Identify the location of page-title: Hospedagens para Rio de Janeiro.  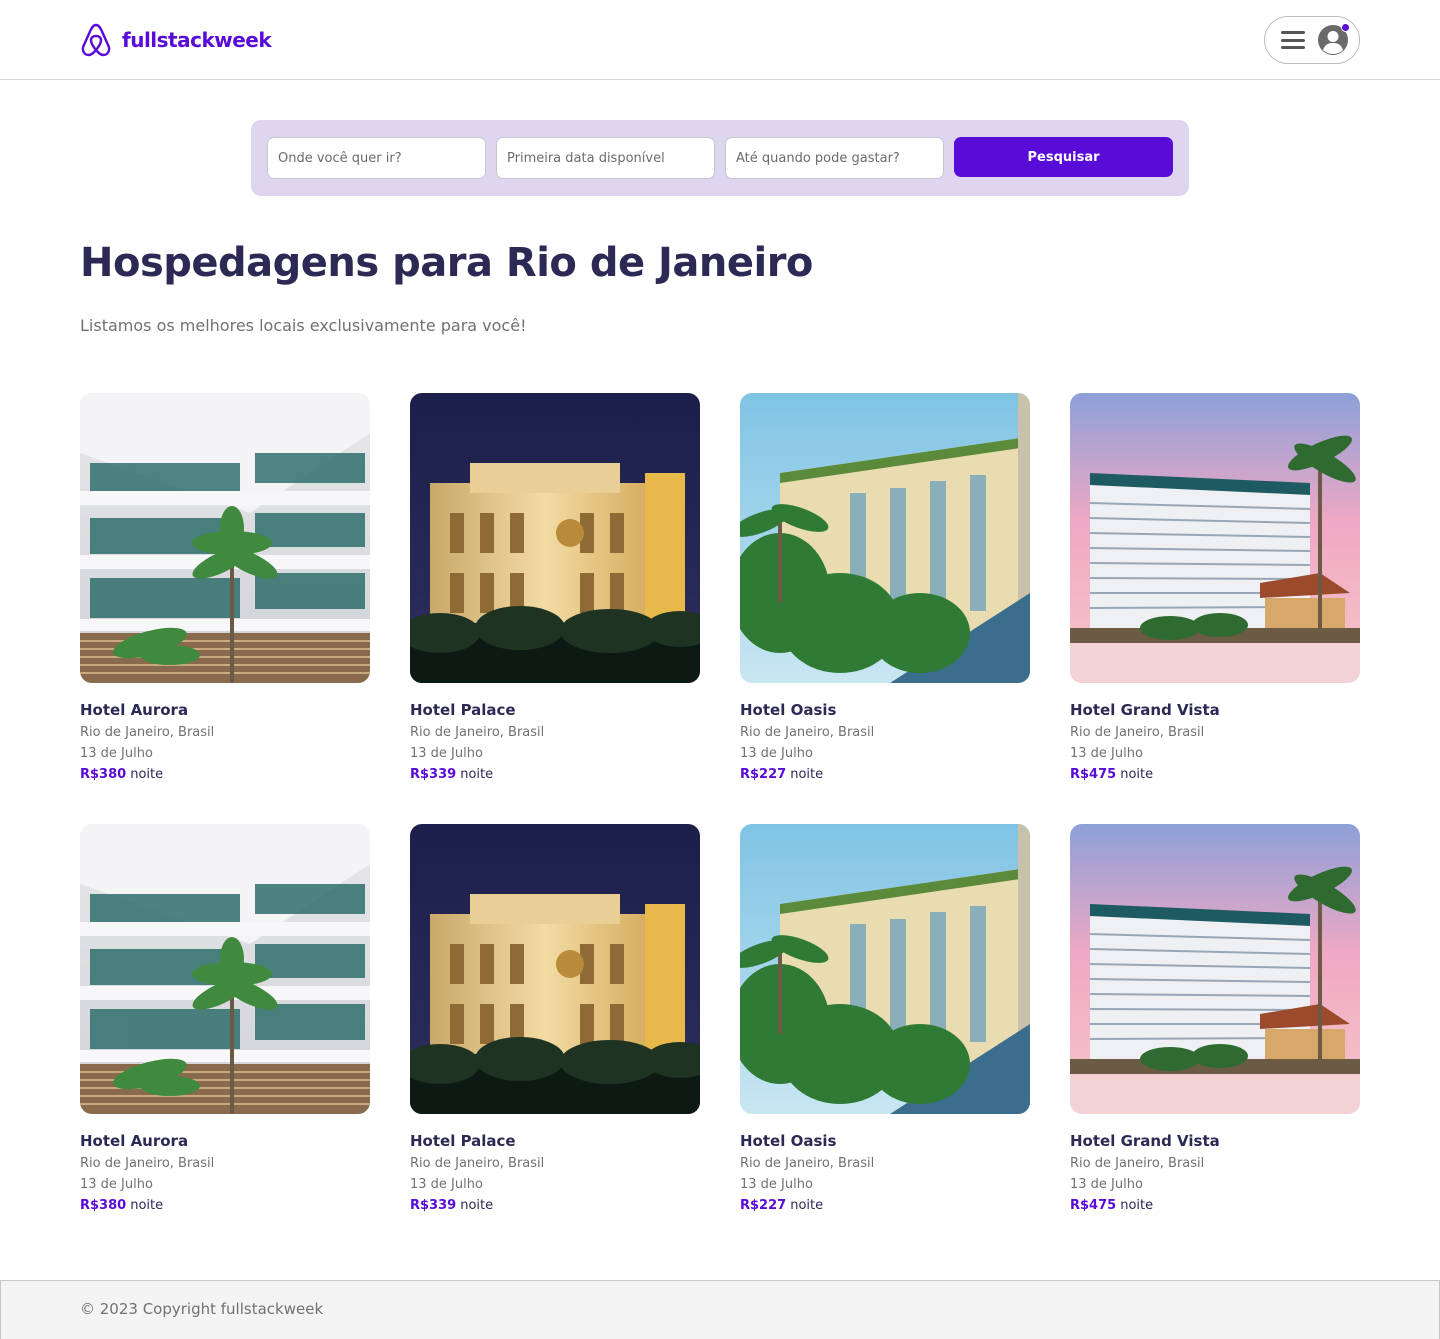
(446, 263).